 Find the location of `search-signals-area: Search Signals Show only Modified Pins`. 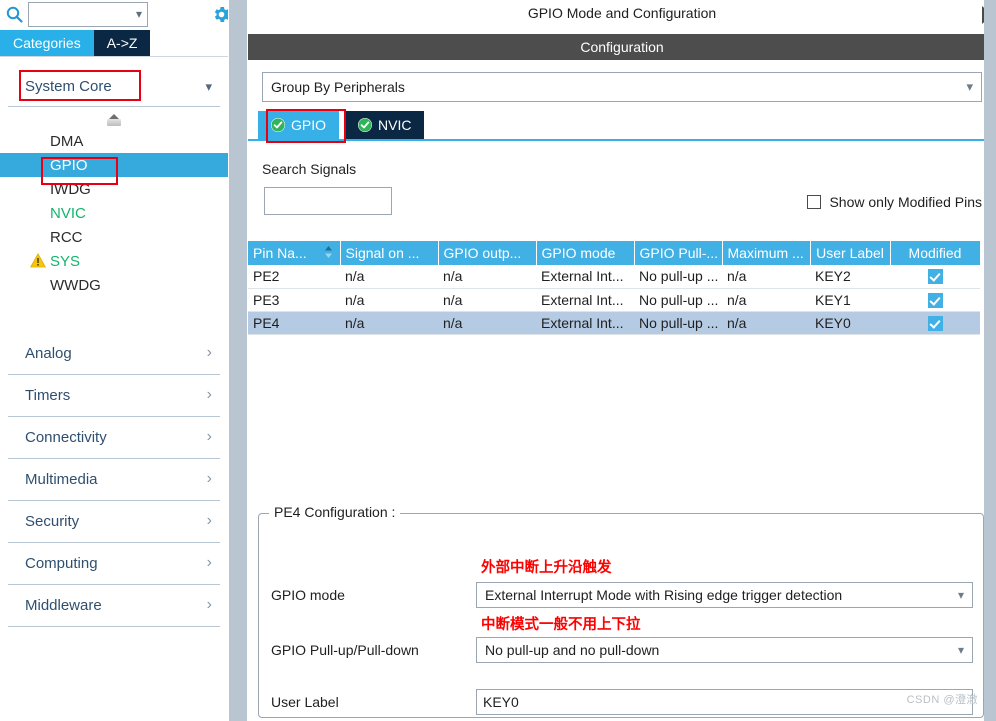

search-signals-area: Search Signals Show only Modified Pins is located at coordinates (622, 197).